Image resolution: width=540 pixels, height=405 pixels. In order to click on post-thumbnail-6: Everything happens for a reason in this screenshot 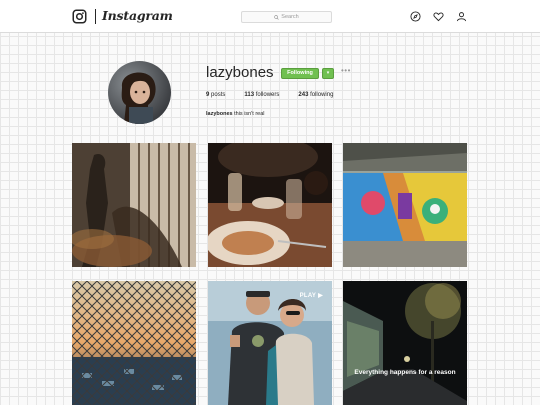, I will do `click(405, 343)`.